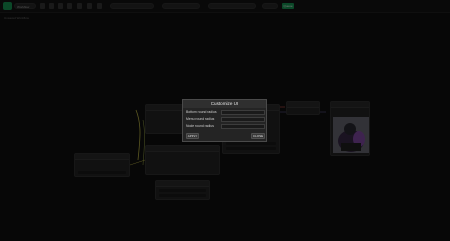 This screenshot has width=450, height=241. What do you see at coordinates (200, 119) in the screenshot?
I see `menu-radius-label: Menu round radius` at bounding box center [200, 119].